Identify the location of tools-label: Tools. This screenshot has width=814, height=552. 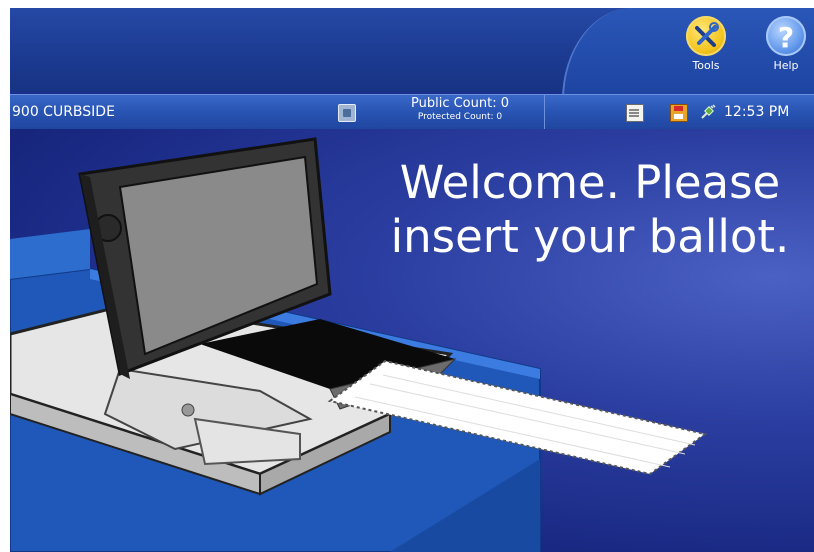
(706, 65).